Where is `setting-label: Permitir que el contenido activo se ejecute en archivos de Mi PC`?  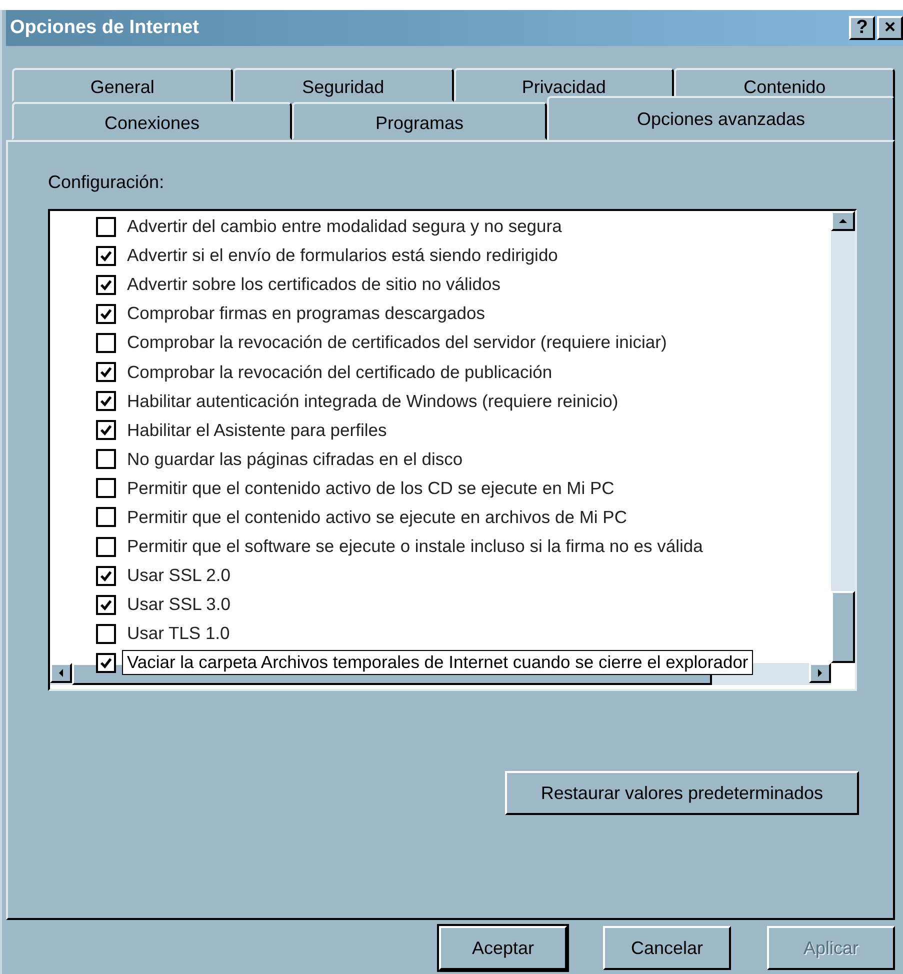 setting-label: Permitir que el contenido activo se ejecute en archivos de Mi PC is located at coordinates (377, 517).